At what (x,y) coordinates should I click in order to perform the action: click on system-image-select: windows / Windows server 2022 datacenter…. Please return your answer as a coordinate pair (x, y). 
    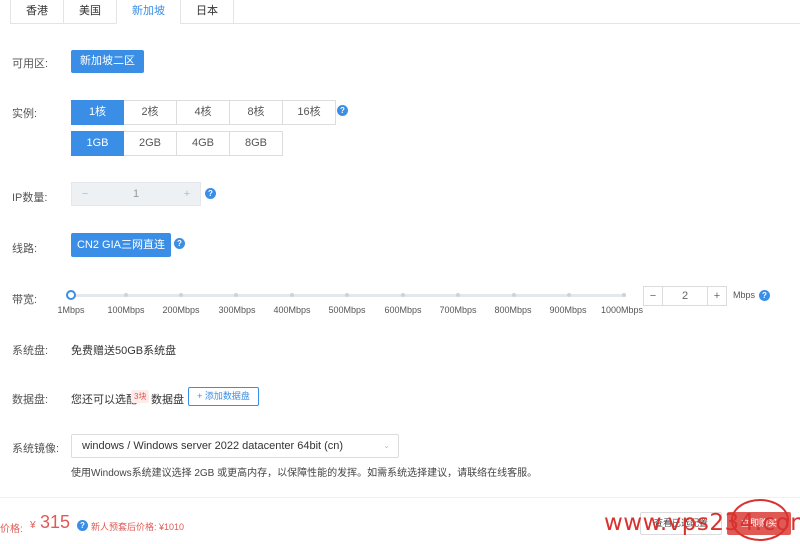
    Looking at the image, I should click on (235, 446).